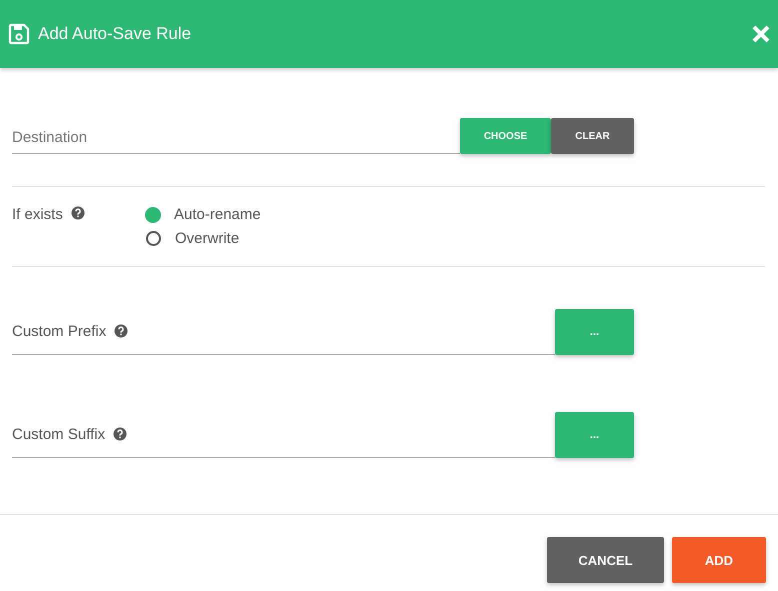 The image size is (778, 591). I want to click on if-exists-label: If exists, so click(37, 214).